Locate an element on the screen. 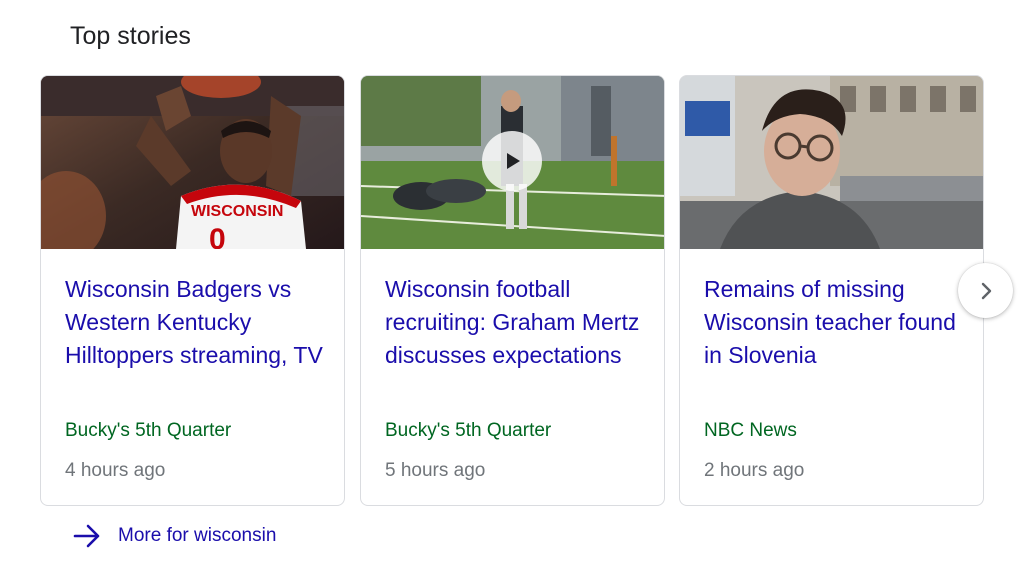  play-icon is located at coordinates (513, 161).